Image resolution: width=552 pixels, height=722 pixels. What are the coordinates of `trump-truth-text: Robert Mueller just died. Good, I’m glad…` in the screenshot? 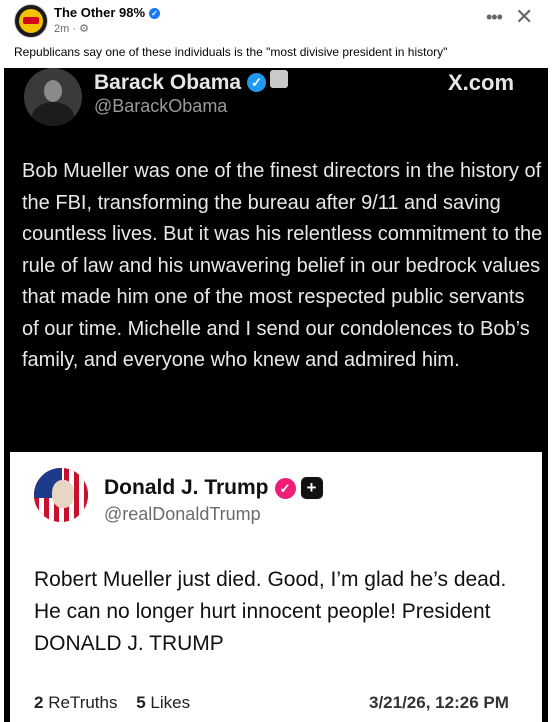 It's located at (270, 611).